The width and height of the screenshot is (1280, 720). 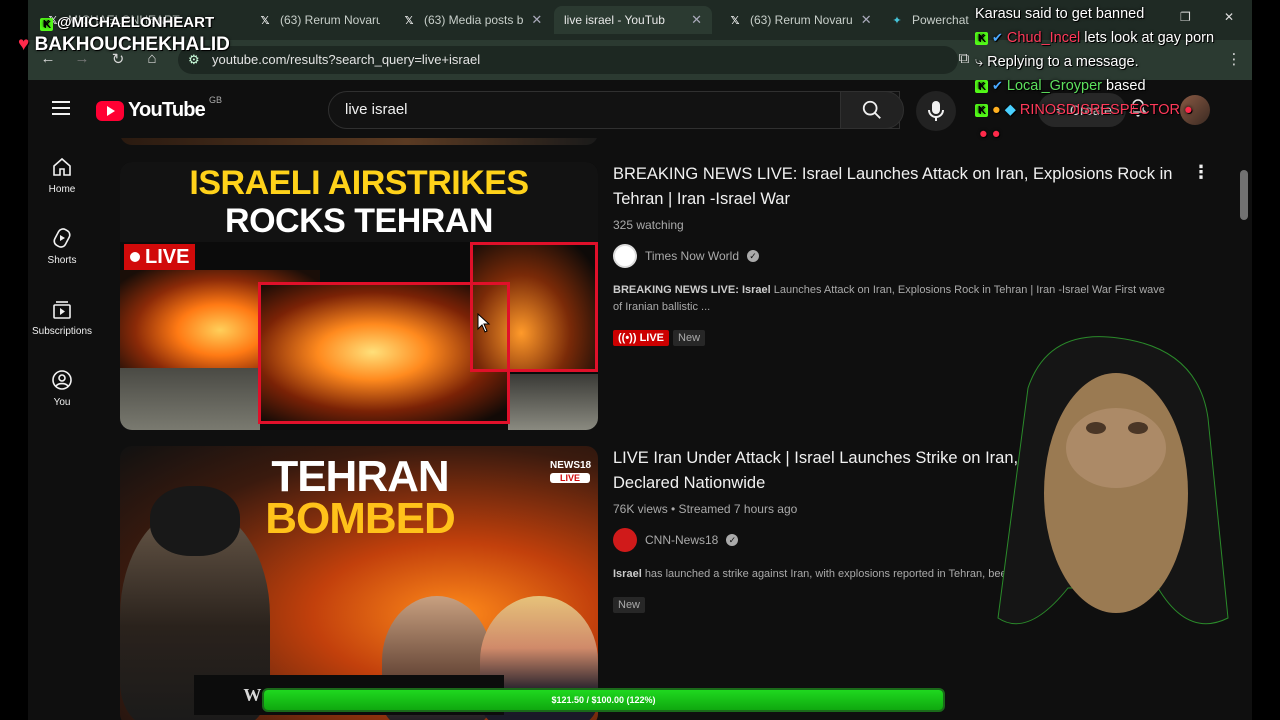 I want to click on chat-message: ⤷ Replying to a message., so click(x=1057, y=62).